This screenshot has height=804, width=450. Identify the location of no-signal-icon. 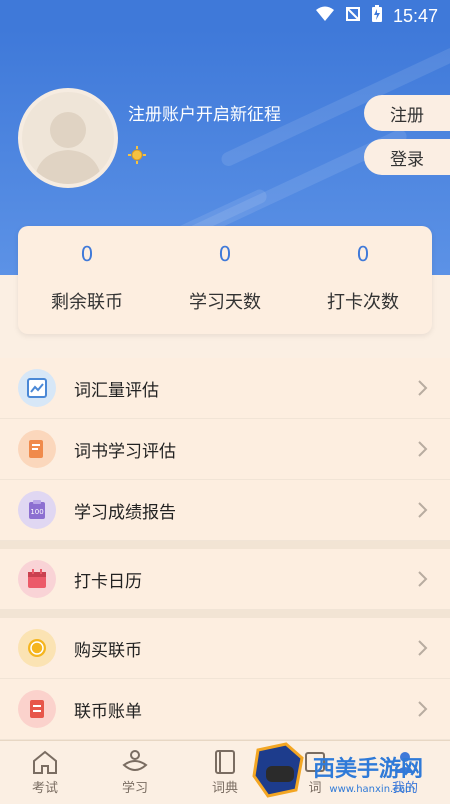
(353, 16).